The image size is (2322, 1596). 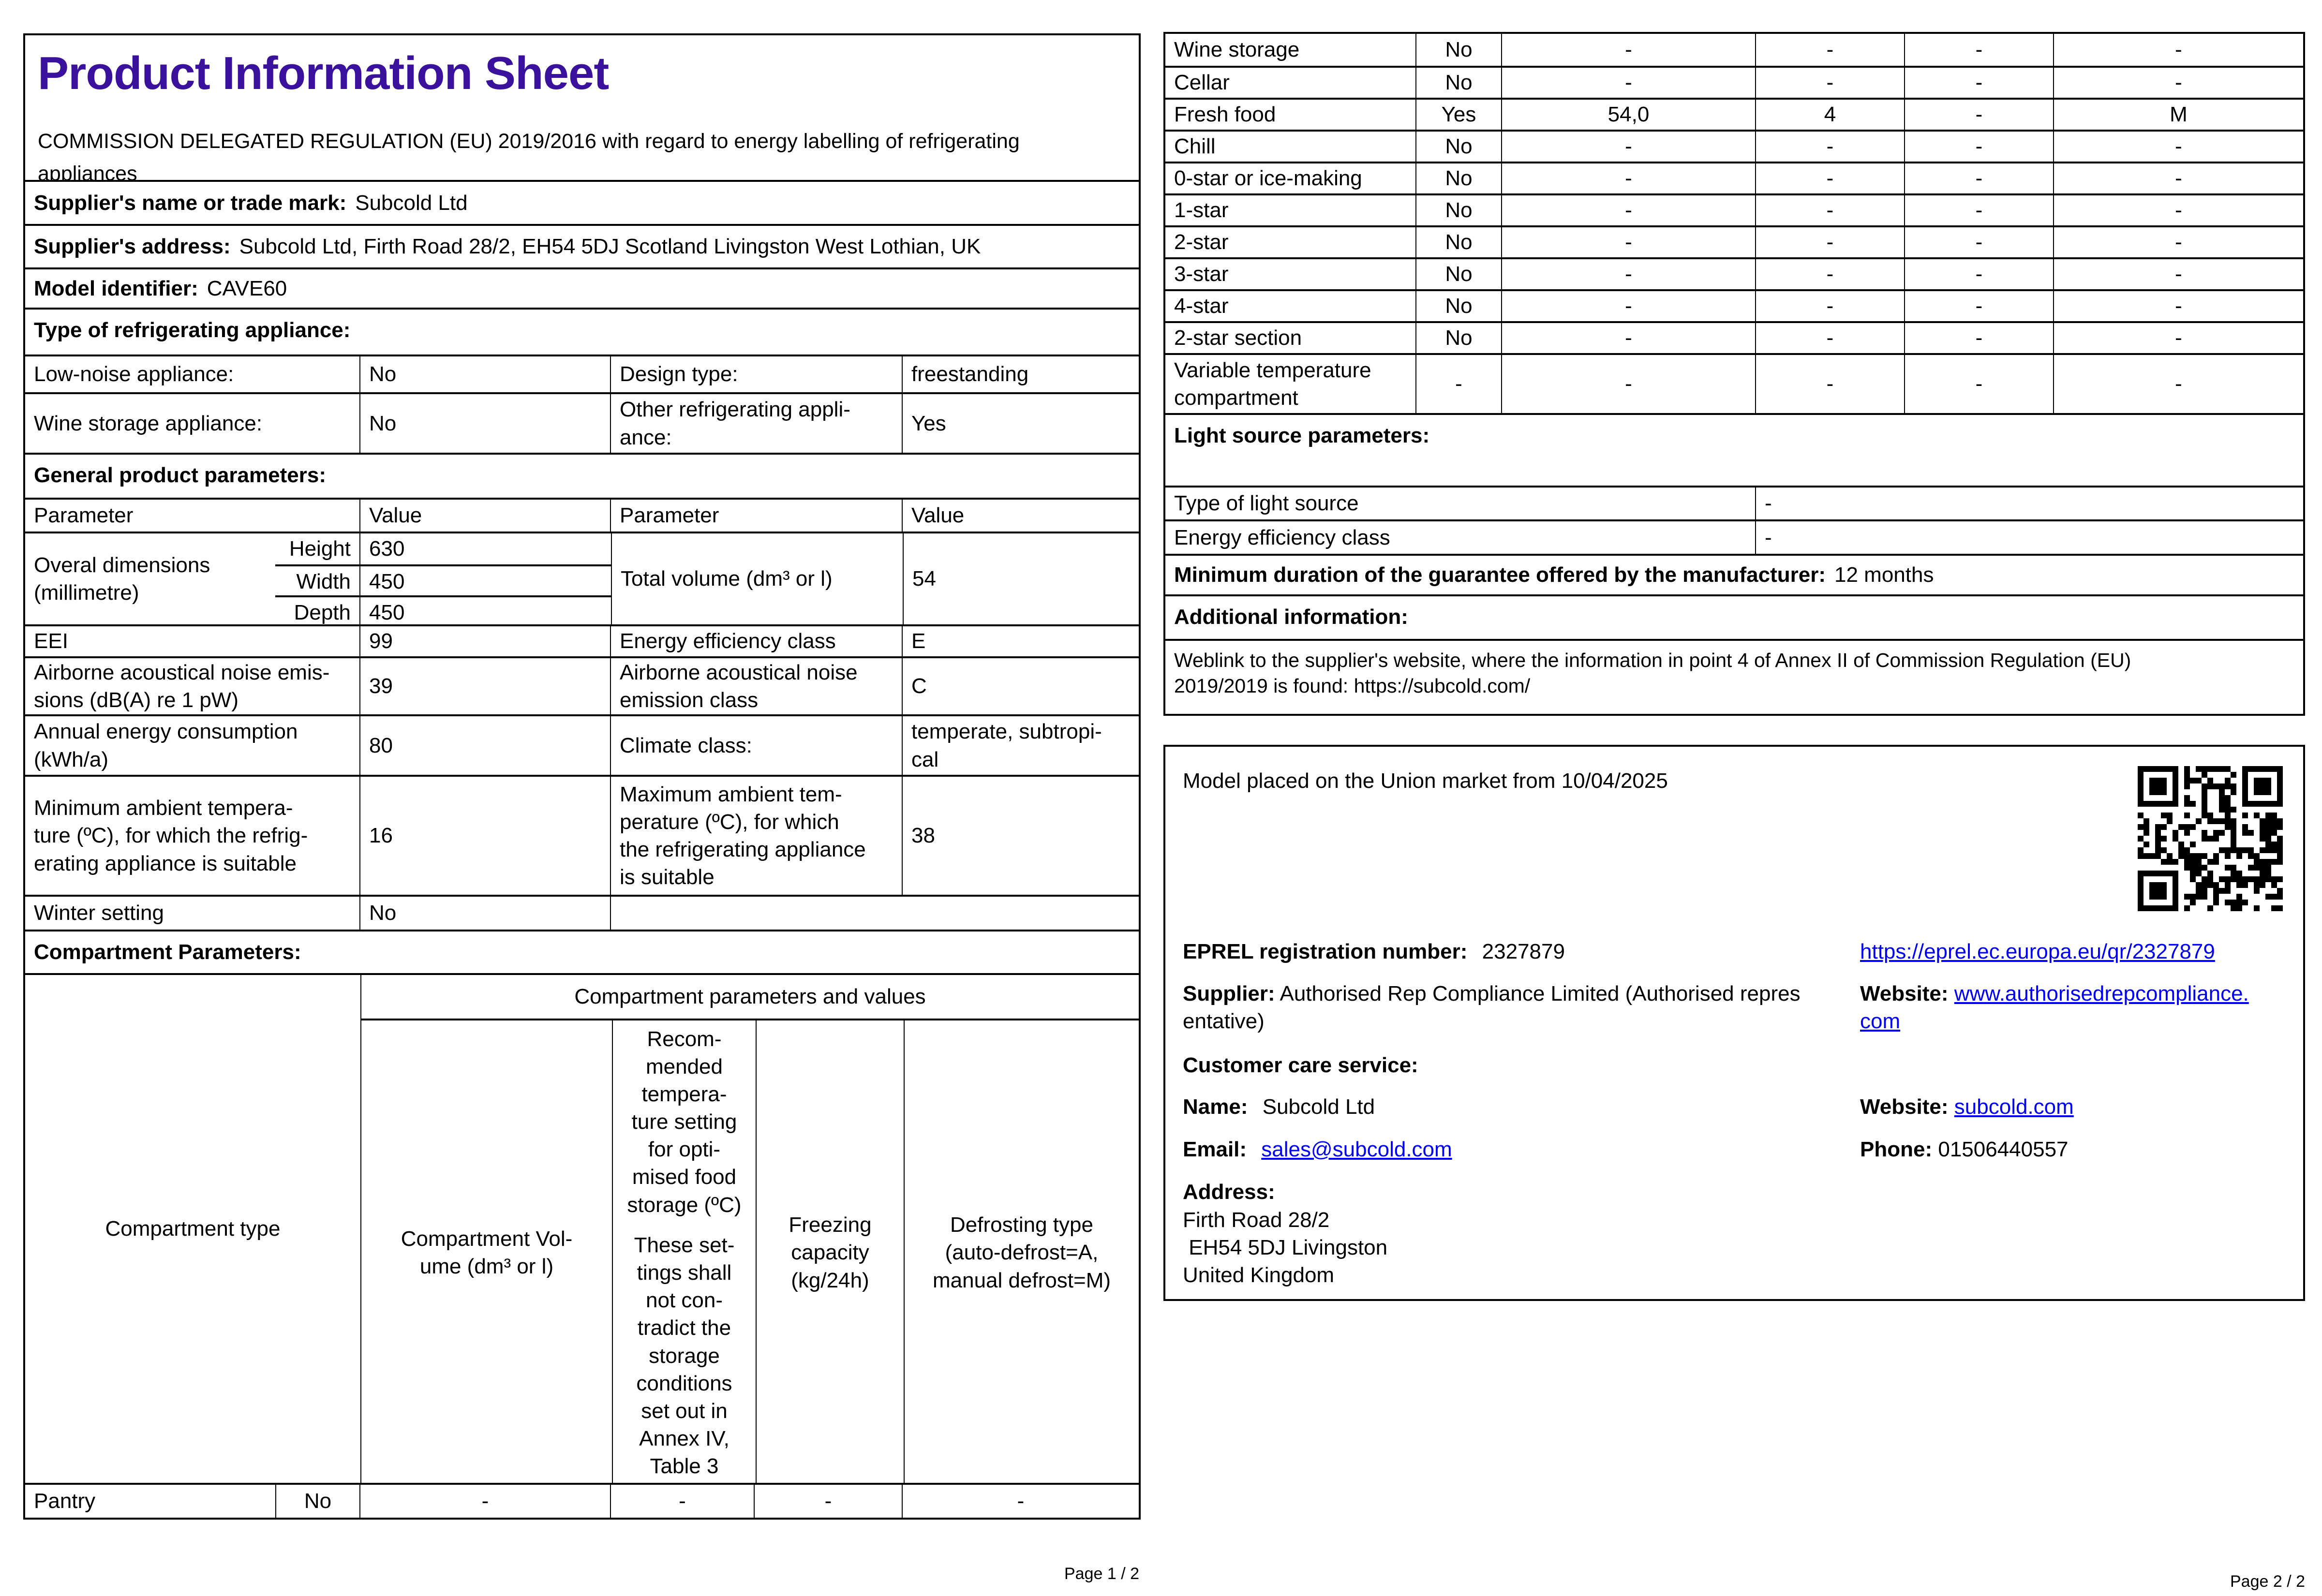 What do you see at coordinates (381, 836) in the screenshot?
I see `min-ambient-value: 16` at bounding box center [381, 836].